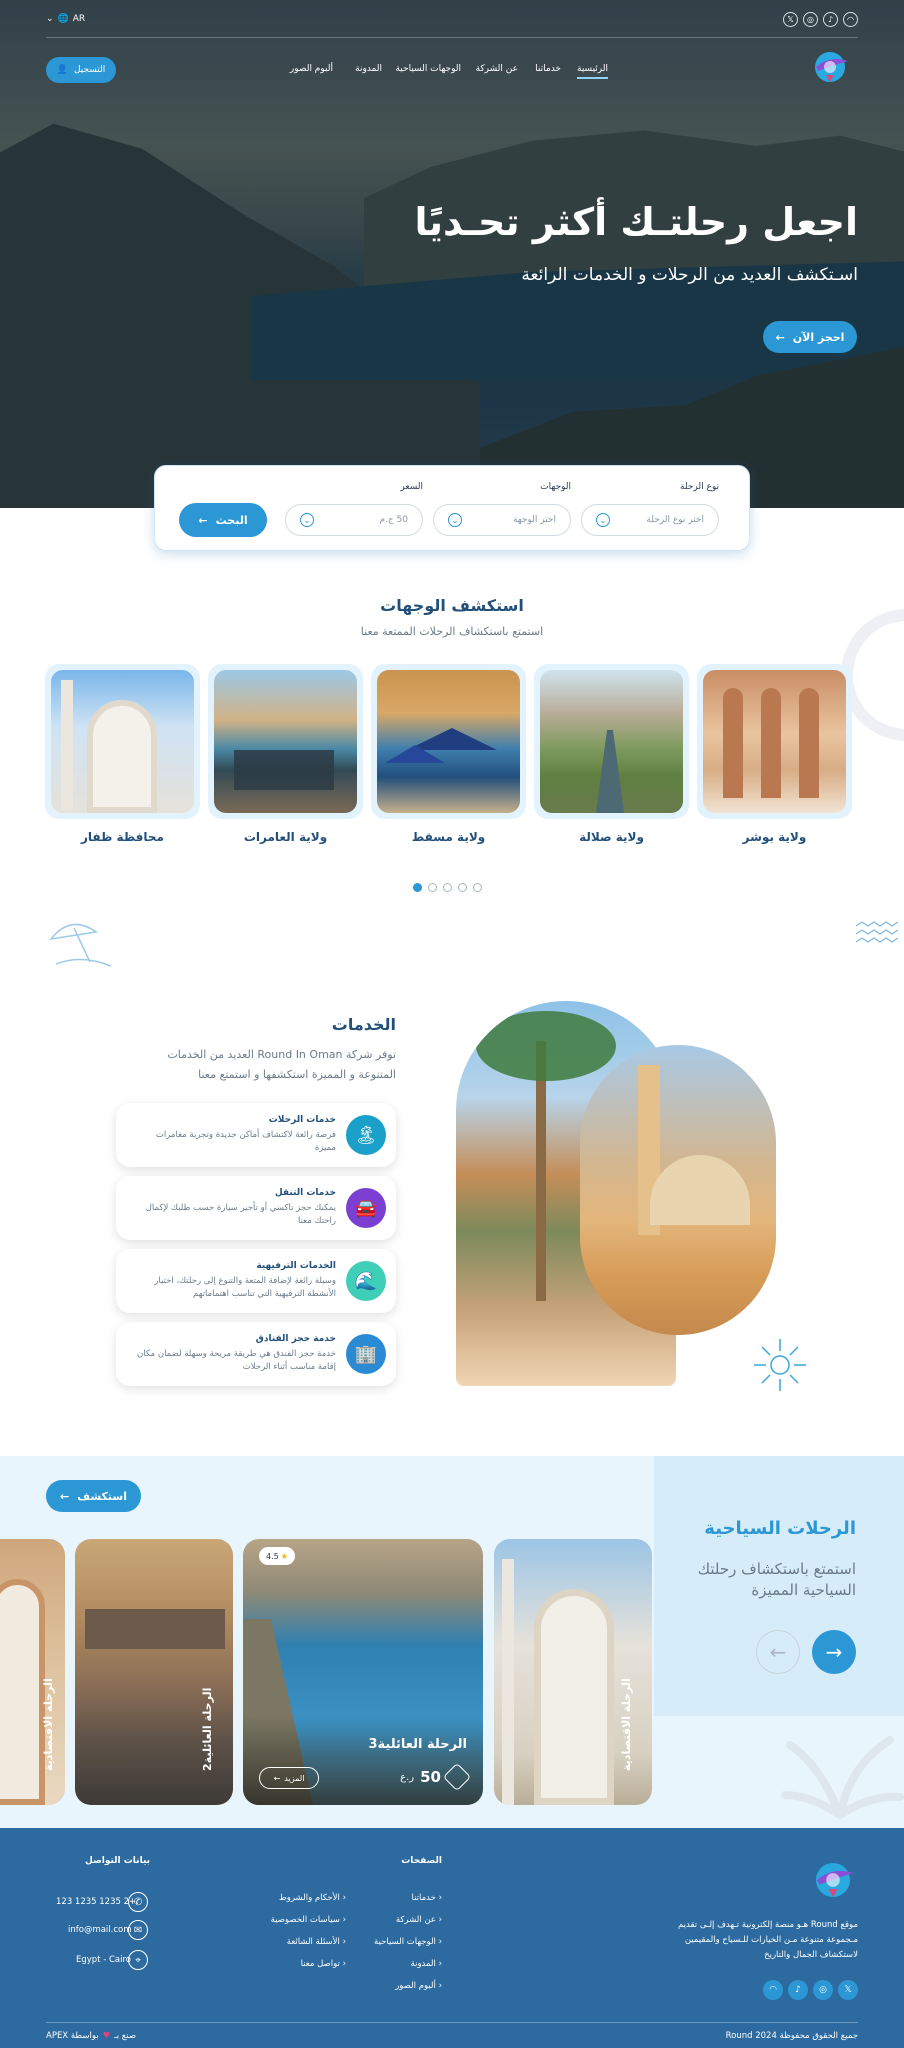 The height and width of the screenshot is (2048, 904). What do you see at coordinates (125, 2036) in the screenshot?
I see `made-by-label: صنع بـ` at bounding box center [125, 2036].